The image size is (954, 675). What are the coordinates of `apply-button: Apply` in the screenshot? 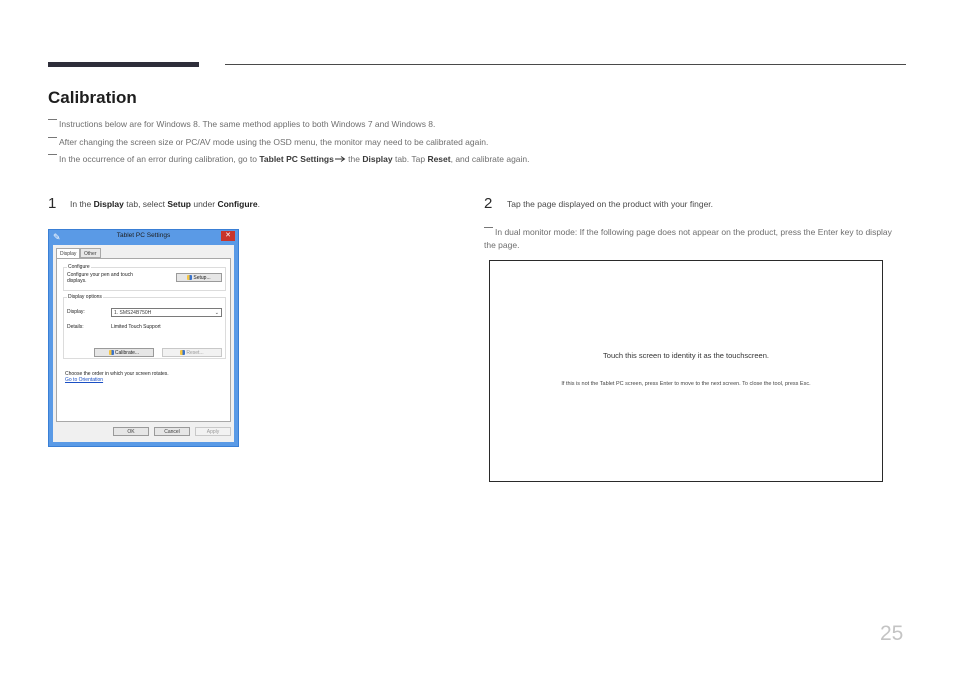 It's located at (213, 431).